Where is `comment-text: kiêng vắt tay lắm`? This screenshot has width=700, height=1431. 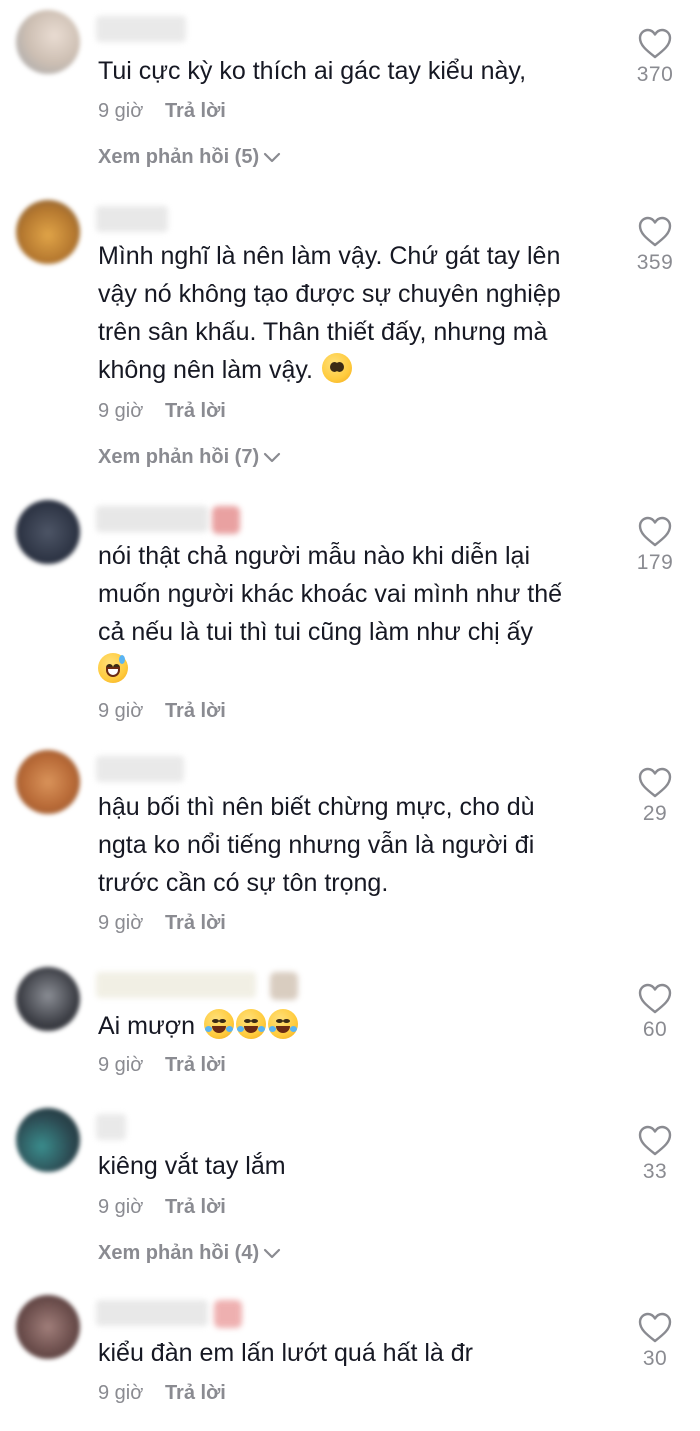 comment-text: kiêng vắt tay lắm is located at coordinates (358, 1166).